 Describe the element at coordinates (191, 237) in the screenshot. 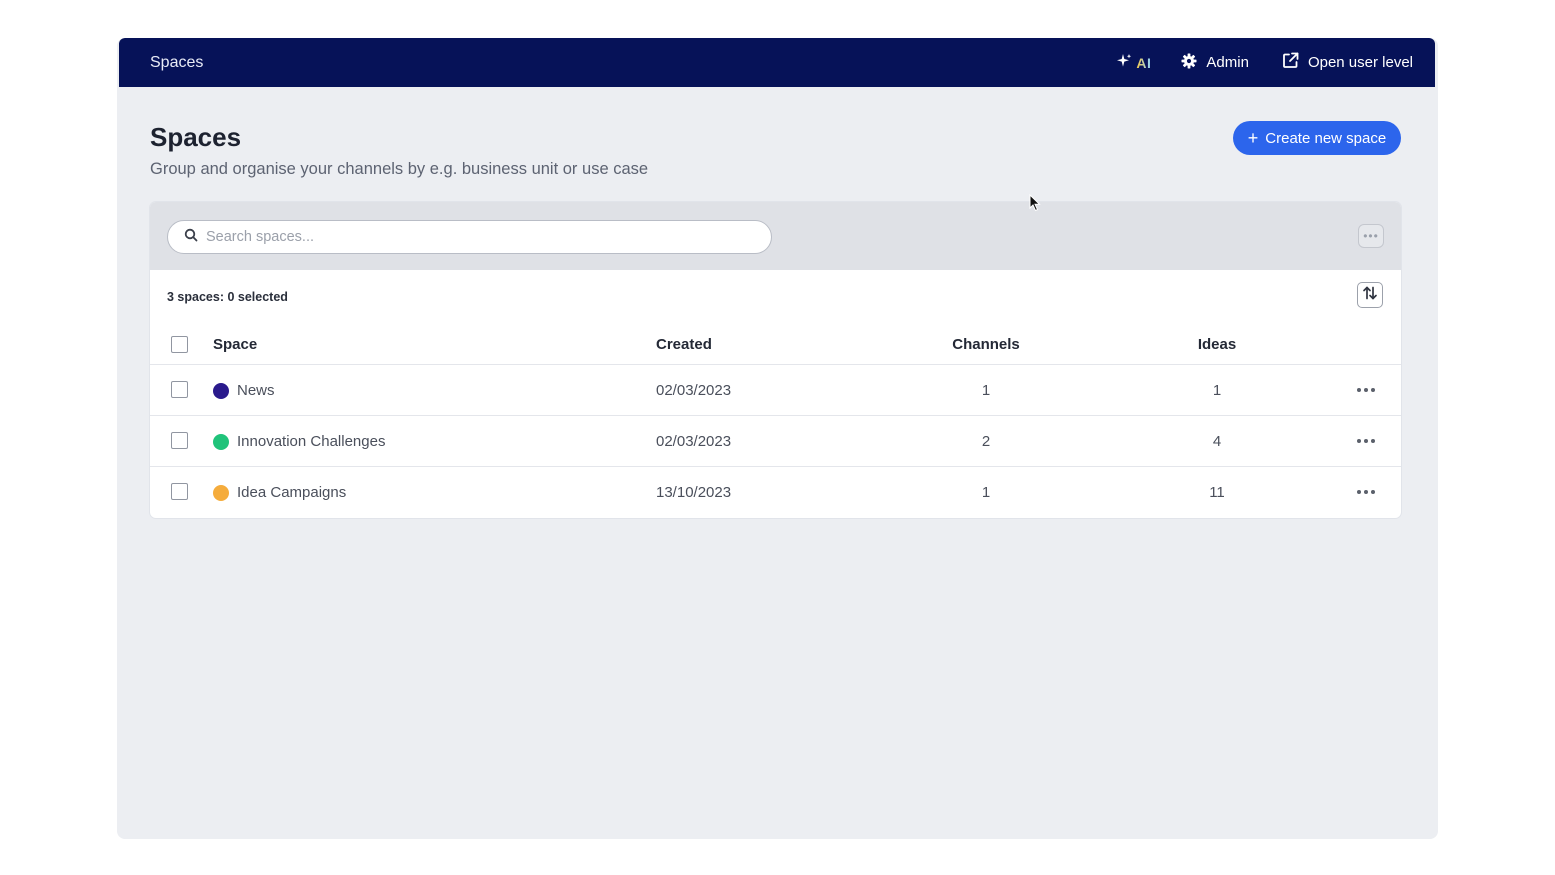

I see `search-icon` at that location.